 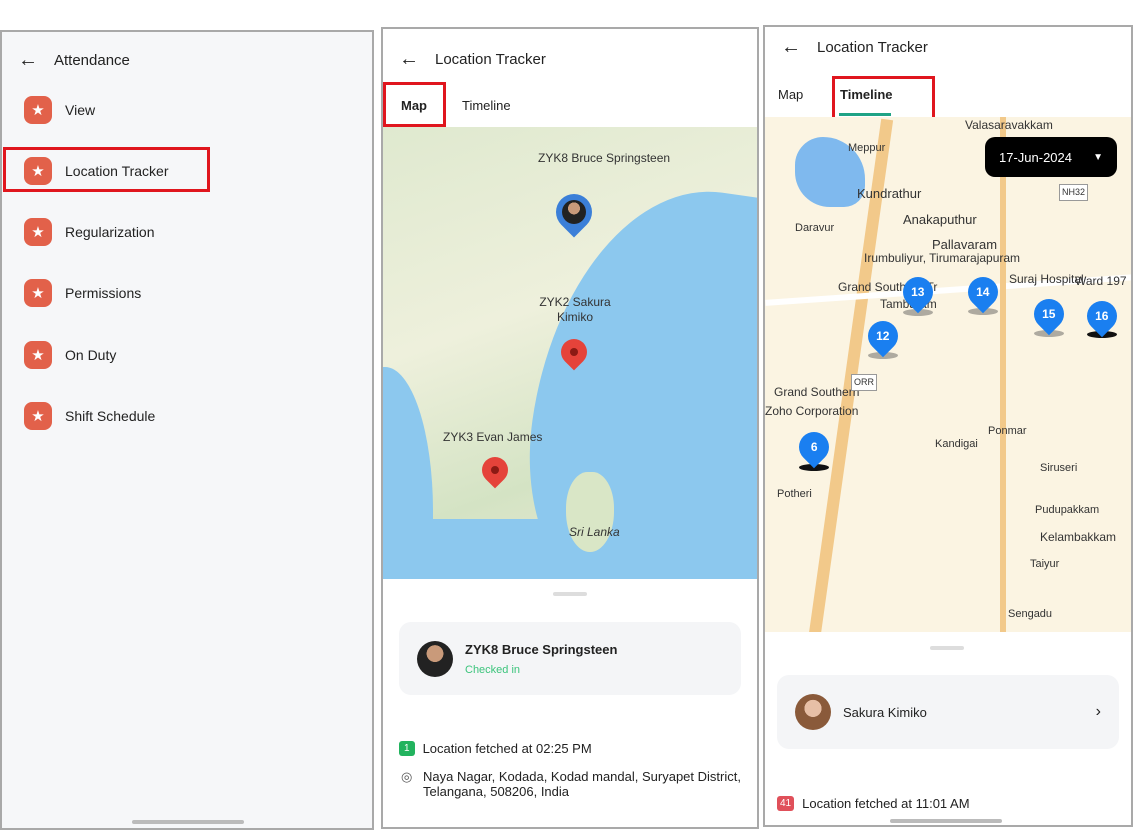 I want to click on timeline-pin: 12, so click(x=883, y=336).